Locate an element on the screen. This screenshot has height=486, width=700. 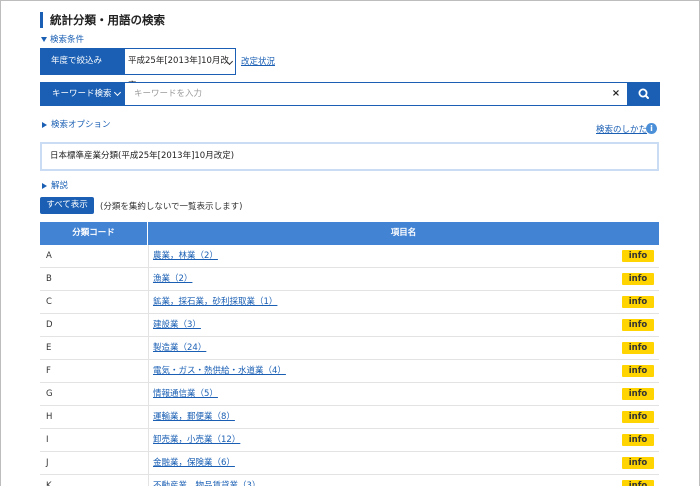
triangle-down-icon is located at coordinates (44, 39).